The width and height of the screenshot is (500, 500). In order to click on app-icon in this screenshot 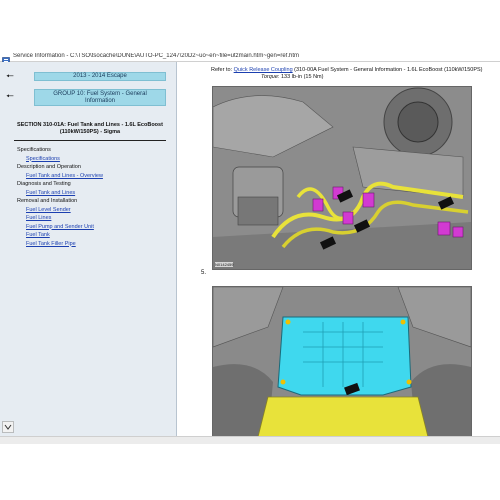, I will do `click(6, 58)`.